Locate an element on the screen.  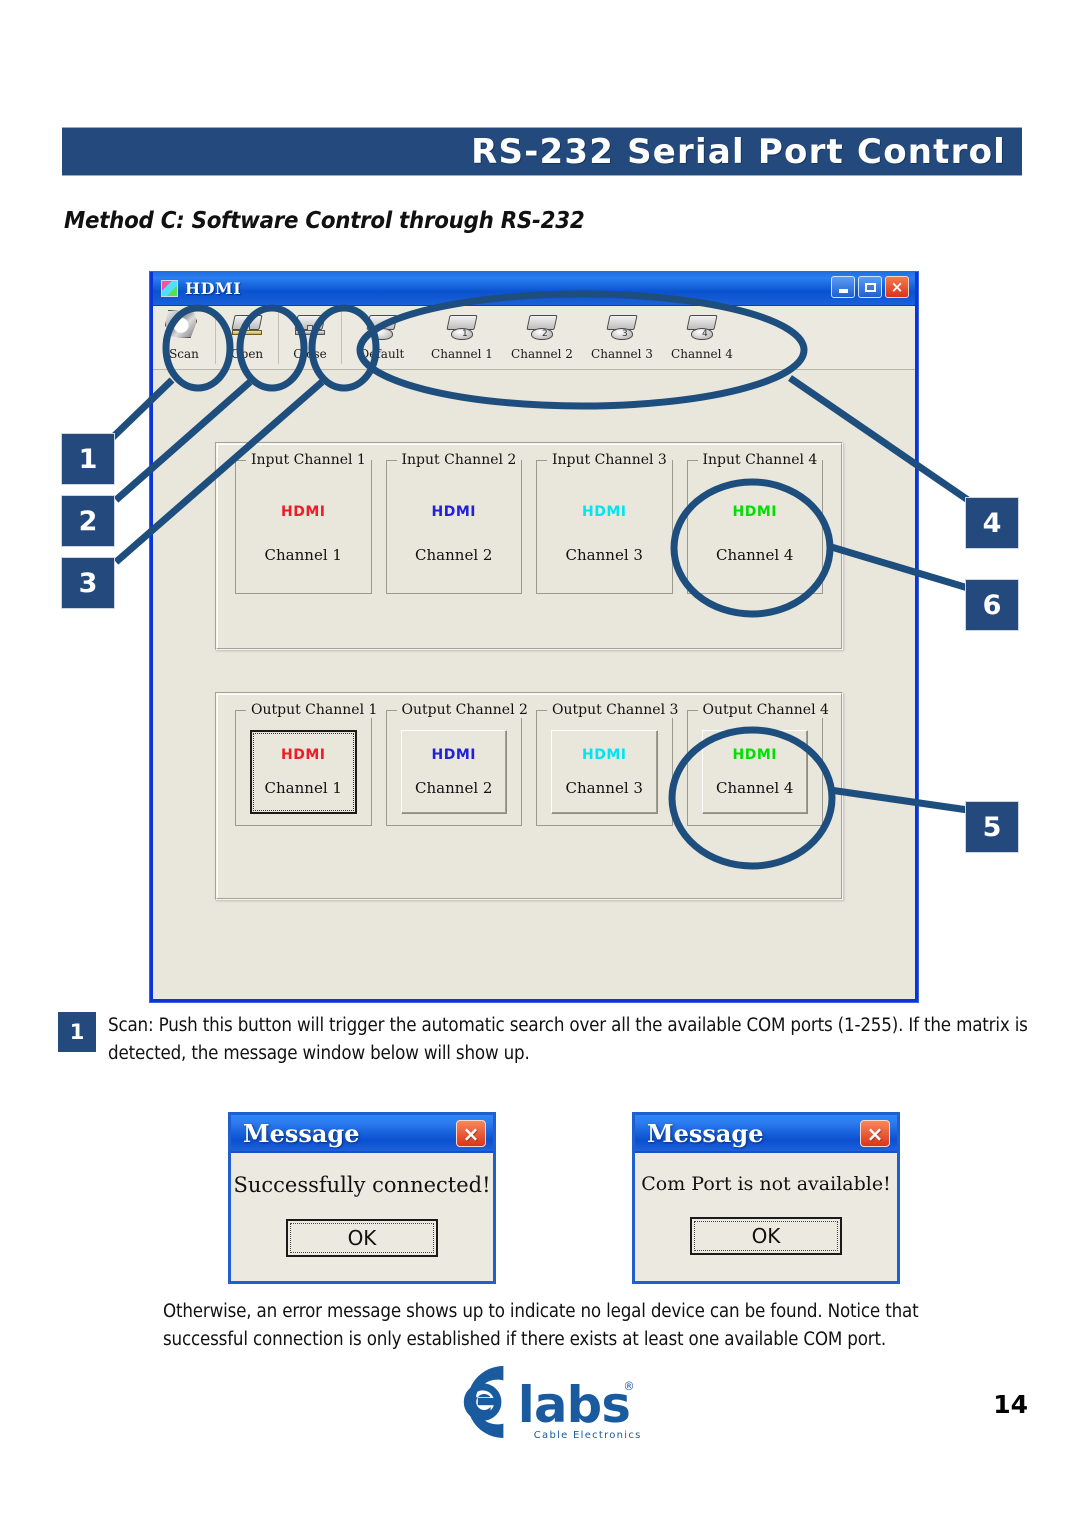
input-channel-2-value: Channel 2 is located at coordinates (454, 555).